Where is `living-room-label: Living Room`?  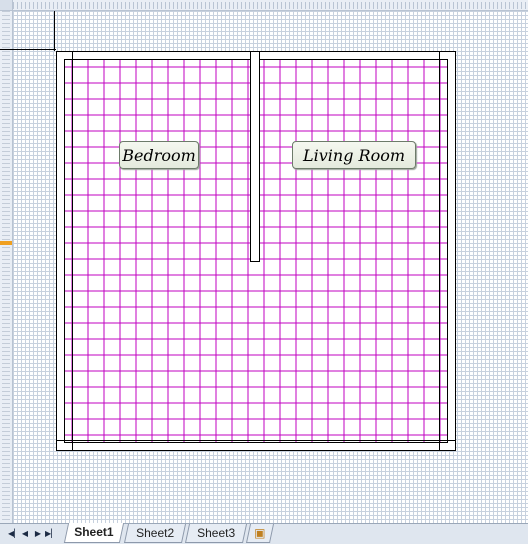 living-room-label: Living Room is located at coordinates (354, 155).